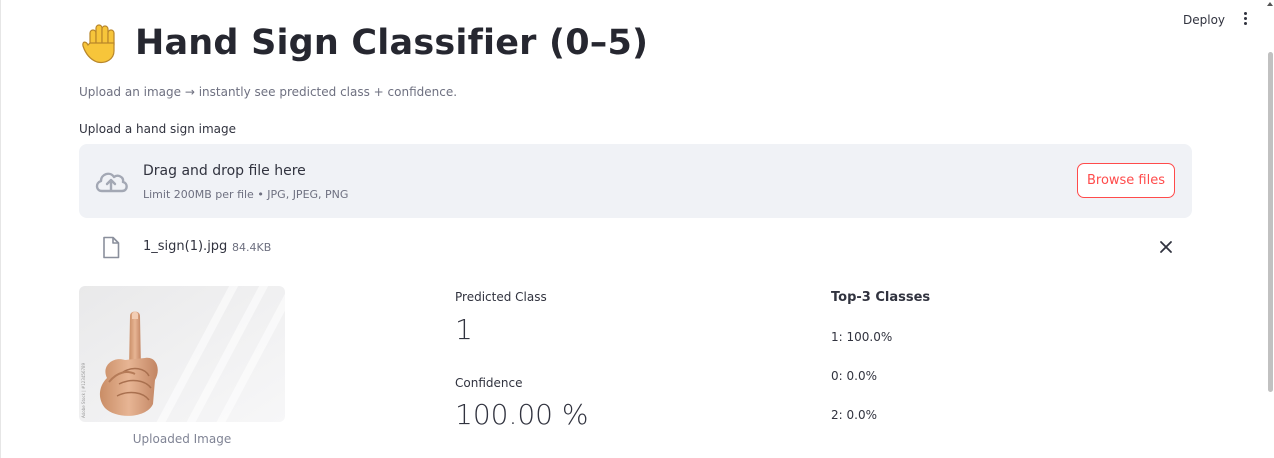 Image resolution: width=1274 pixels, height=458 pixels. I want to click on uploaded-file-name: 1_sign(1).jpg, so click(185, 246).